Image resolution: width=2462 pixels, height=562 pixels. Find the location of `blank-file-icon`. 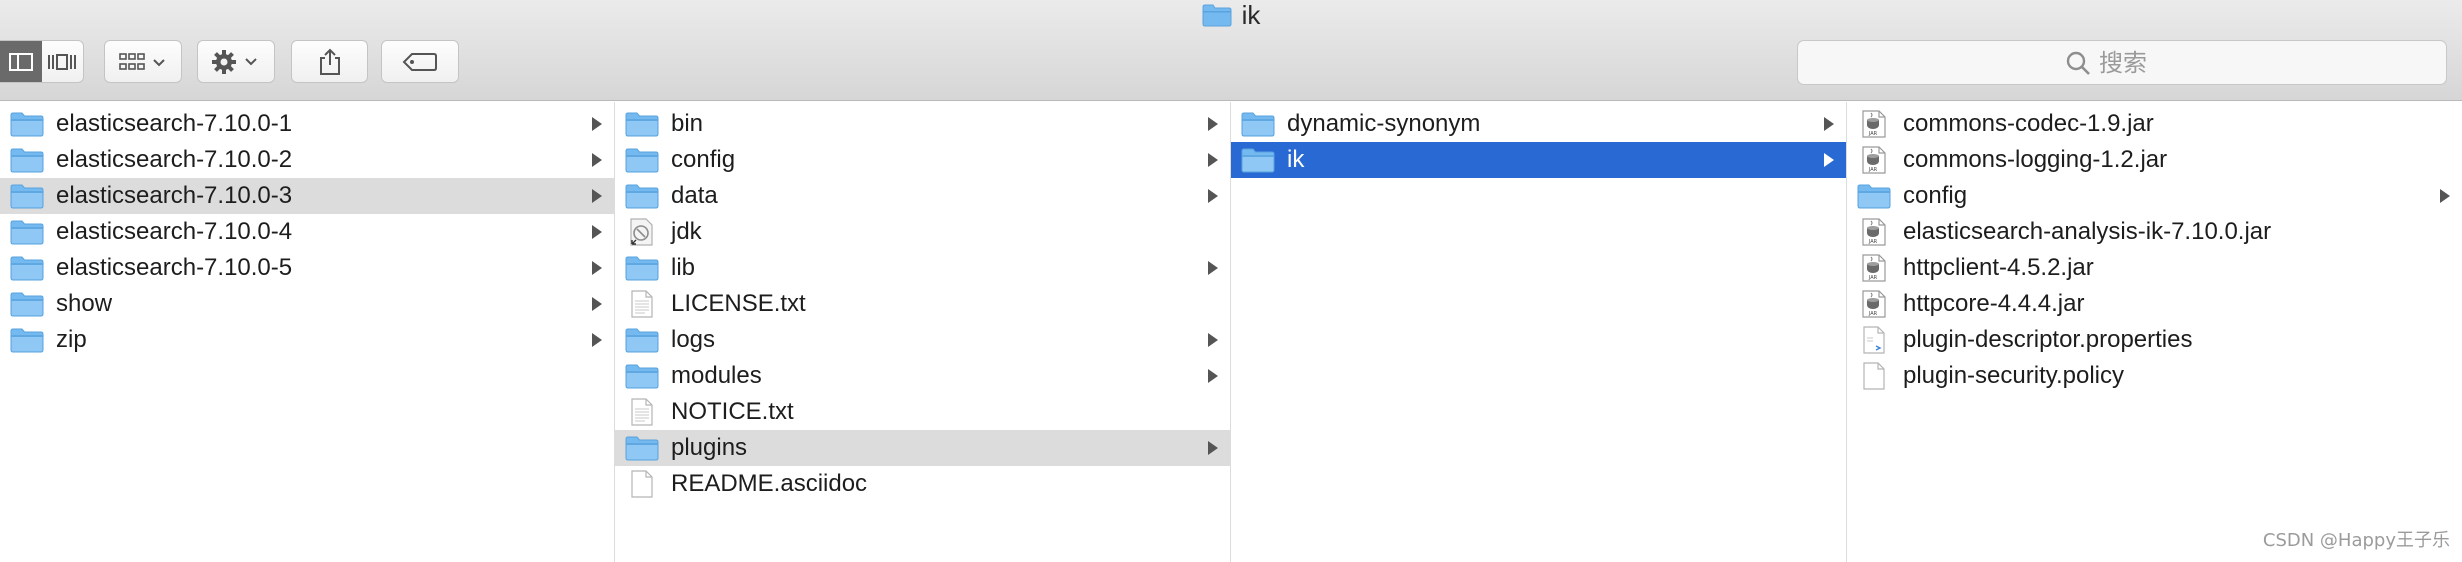

blank-file-icon is located at coordinates (642, 484).